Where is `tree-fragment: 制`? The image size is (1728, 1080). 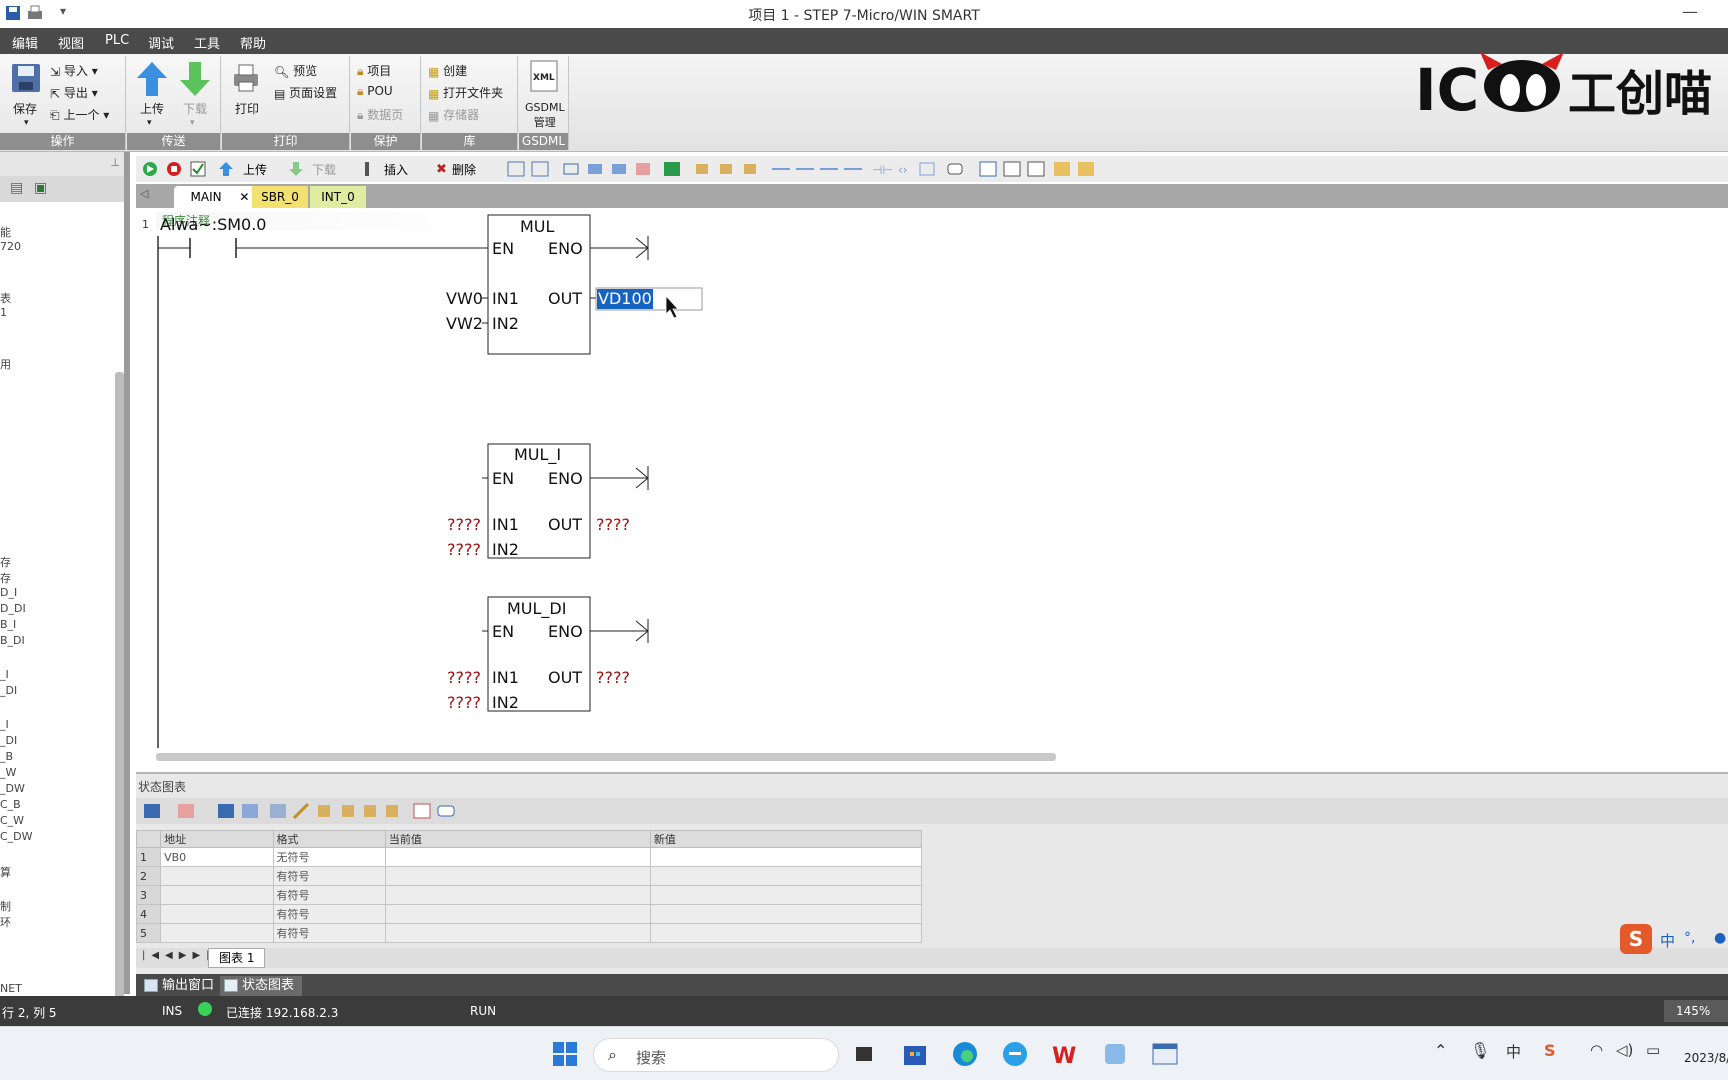 tree-fragment: 制 is located at coordinates (5, 906).